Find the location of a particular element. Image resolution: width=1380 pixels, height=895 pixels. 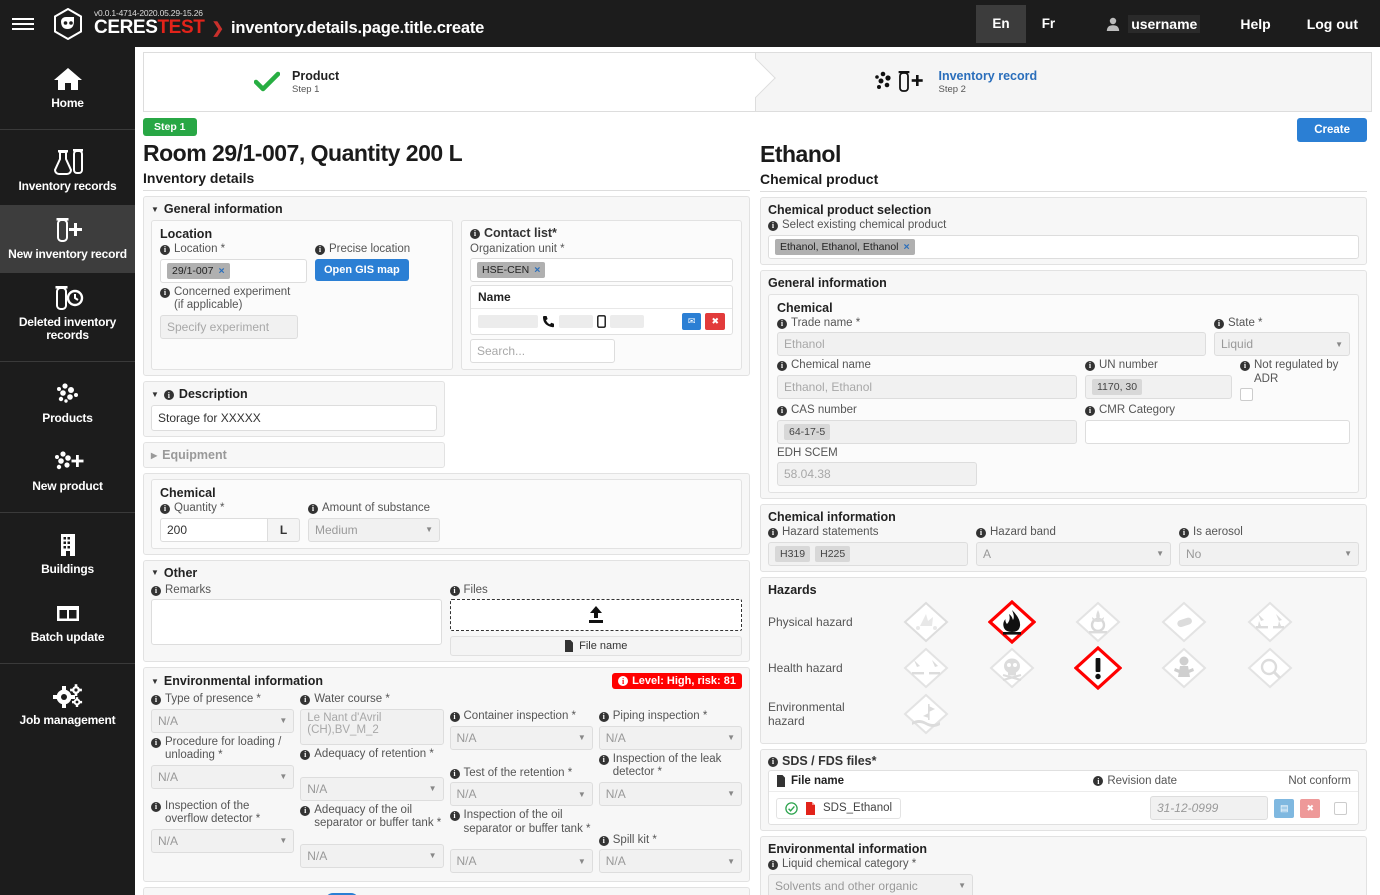

ghs-health-hazard-icon is located at coordinates (1184, 668).